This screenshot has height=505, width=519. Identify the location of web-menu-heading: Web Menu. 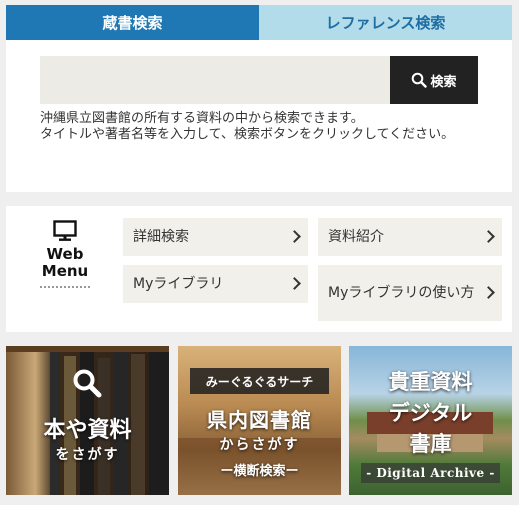
(65, 254).